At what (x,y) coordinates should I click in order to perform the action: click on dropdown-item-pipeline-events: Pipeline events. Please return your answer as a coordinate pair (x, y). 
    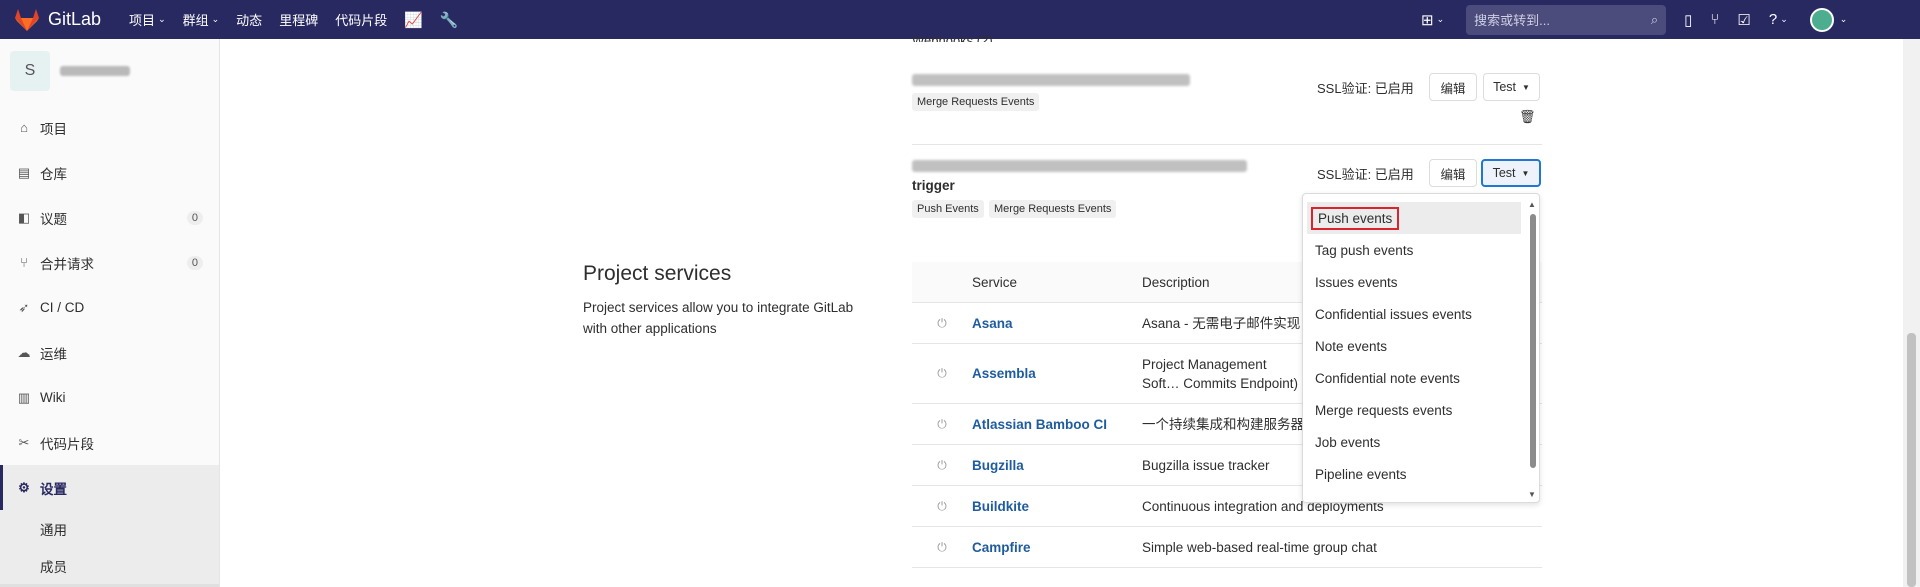
    Looking at the image, I should click on (1421, 474).